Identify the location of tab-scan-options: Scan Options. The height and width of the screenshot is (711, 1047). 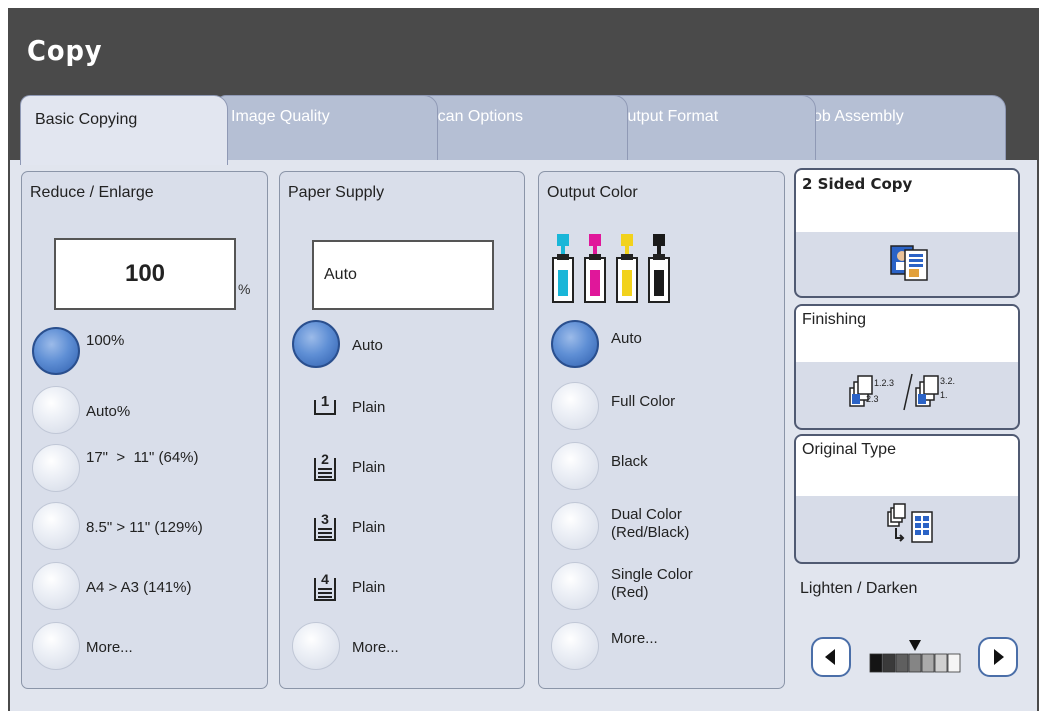
(520, 128).